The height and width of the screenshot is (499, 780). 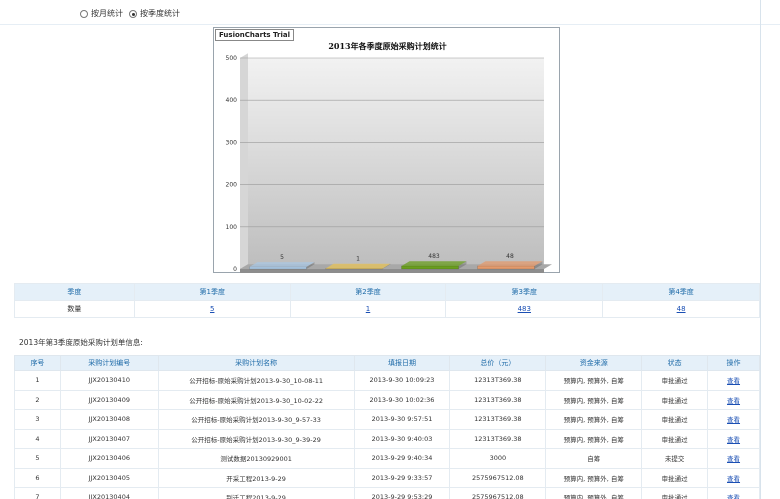 I want to click on col-plan-name: 采购计划名称, so click(x=256, y=363).